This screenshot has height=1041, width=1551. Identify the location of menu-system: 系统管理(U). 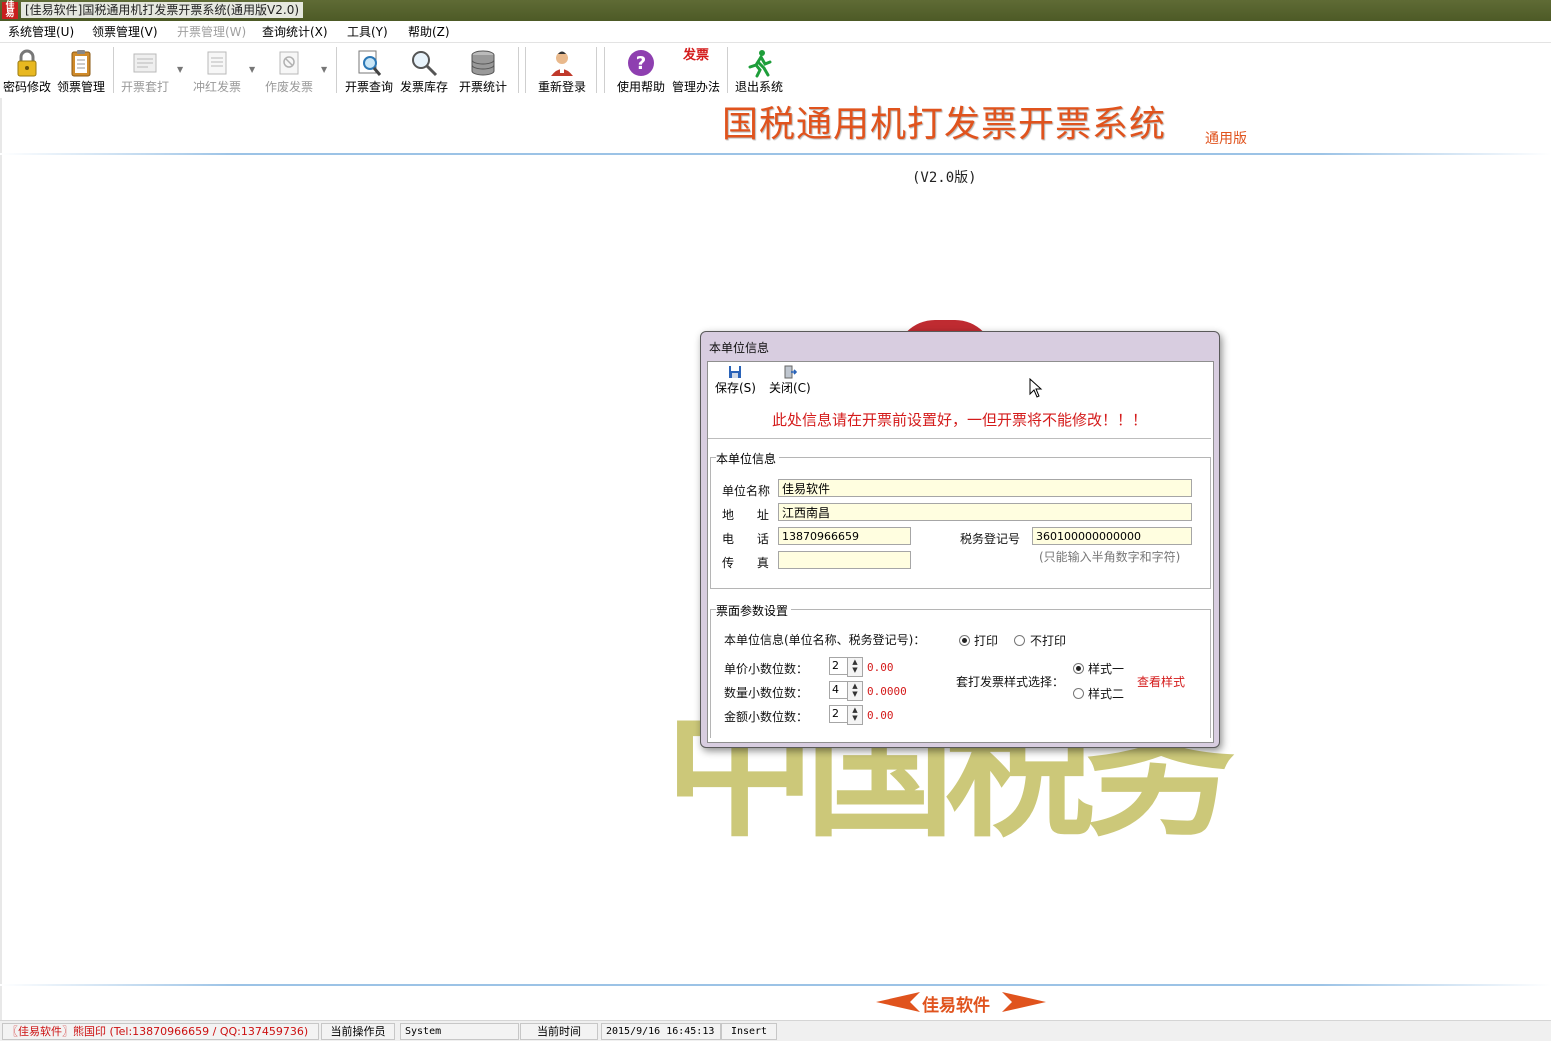
(41, 32).